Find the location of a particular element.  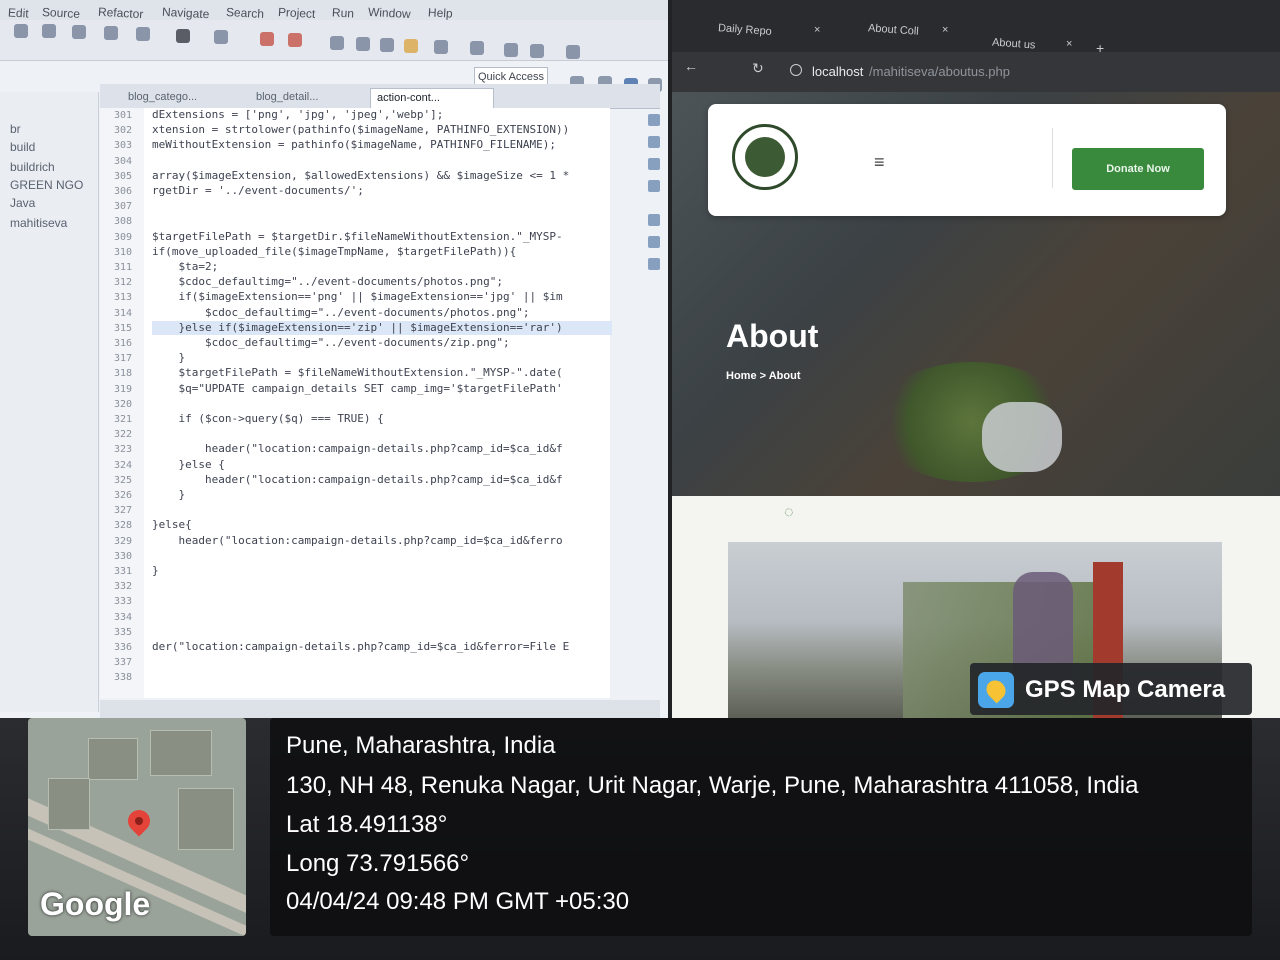

code-line: $ta=2; is located at coordinates (185, 266).